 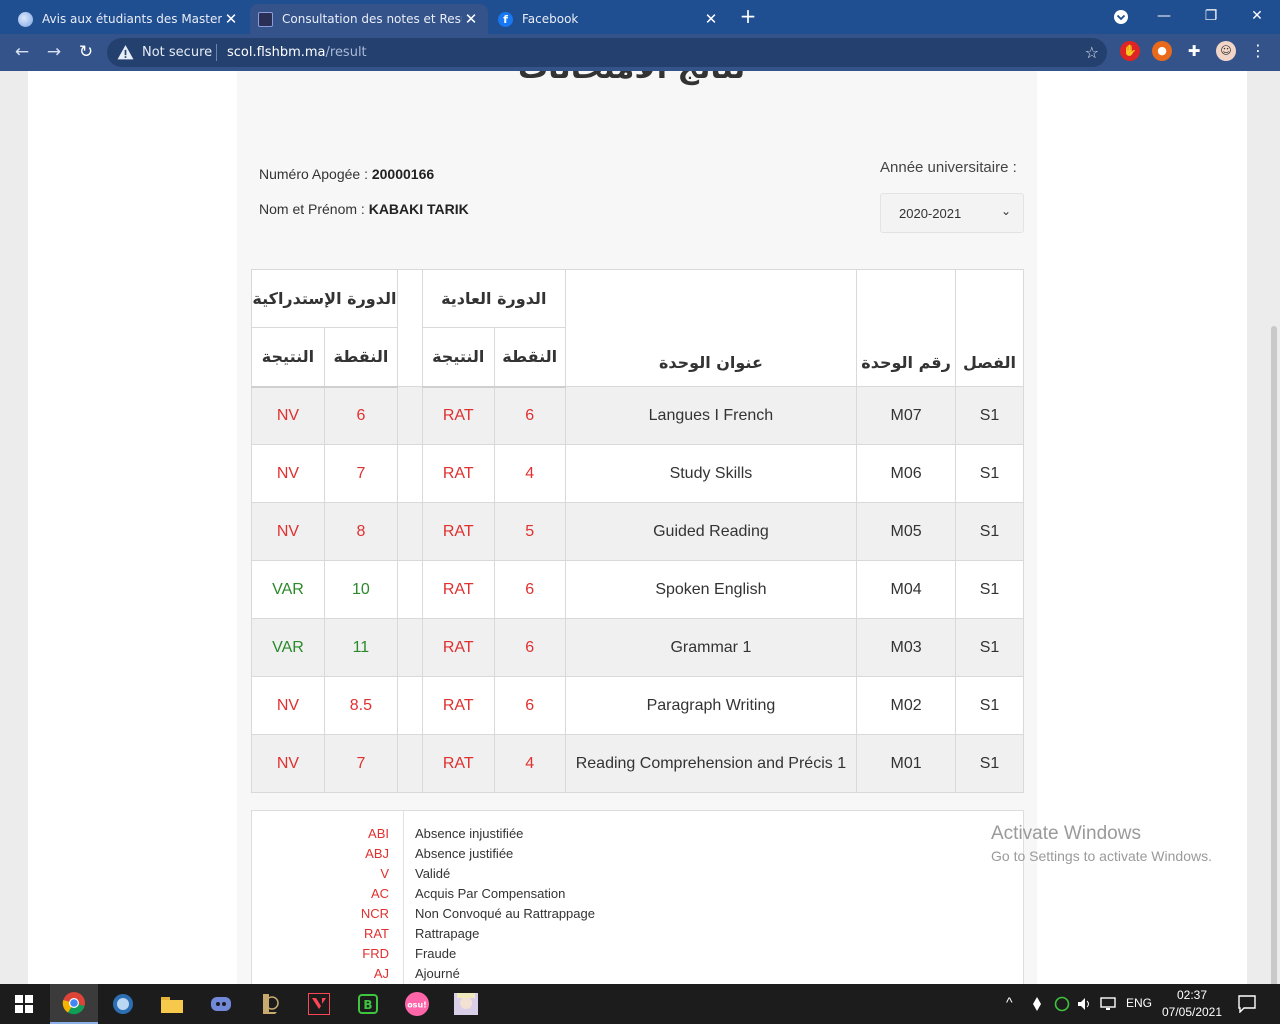 I want to click on volume-icon, so click(x=1085, y=1004).